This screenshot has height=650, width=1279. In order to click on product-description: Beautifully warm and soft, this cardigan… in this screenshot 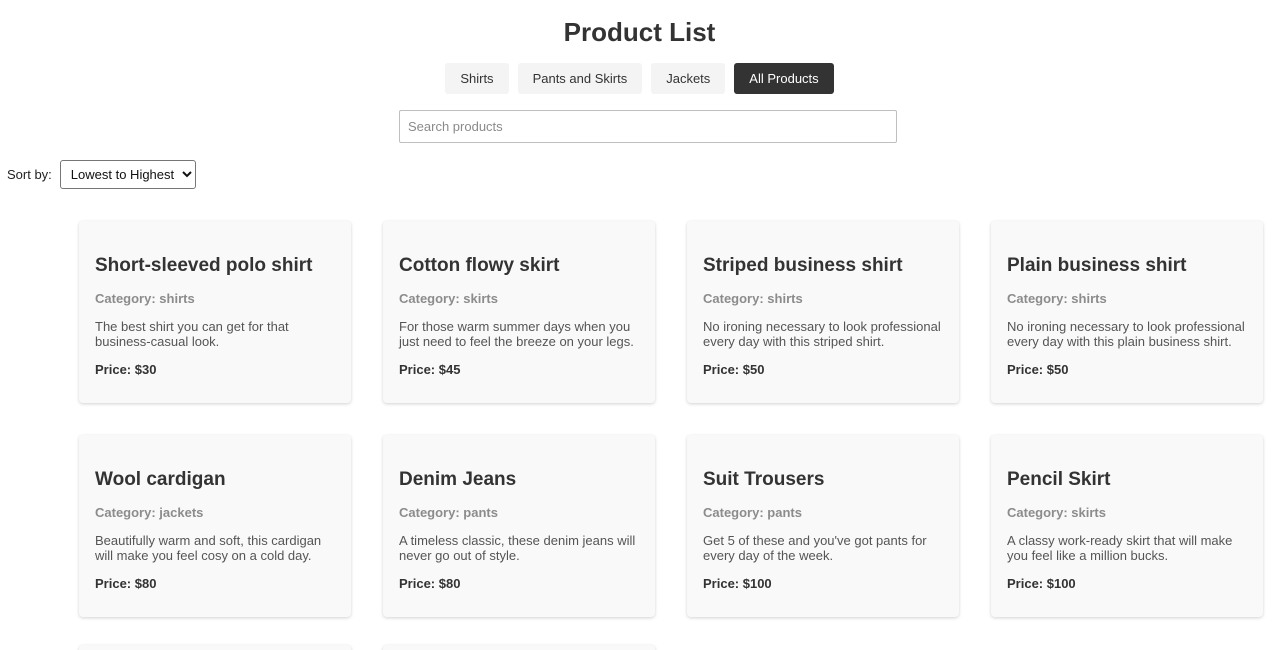, I will do `click(208, 548)`.